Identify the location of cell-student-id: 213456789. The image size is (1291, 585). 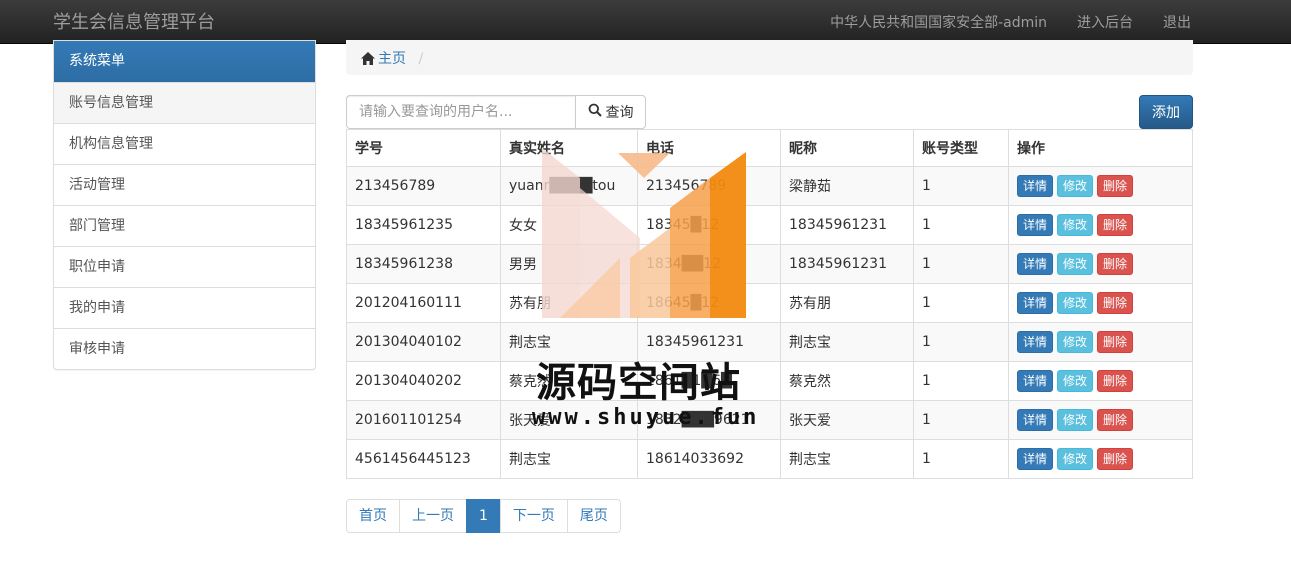
(423, 186).